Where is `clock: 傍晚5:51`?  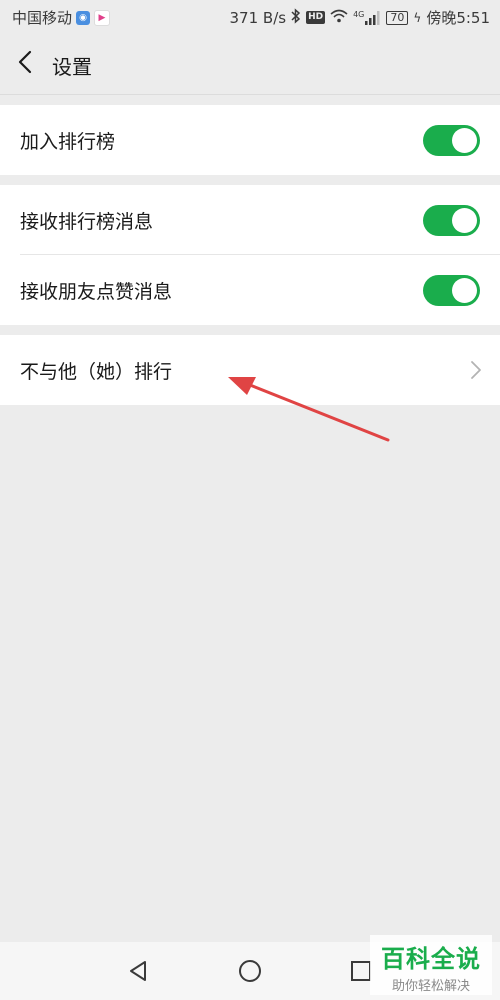
clock: 傍晚5:51 is located at coordinates (458, 18).